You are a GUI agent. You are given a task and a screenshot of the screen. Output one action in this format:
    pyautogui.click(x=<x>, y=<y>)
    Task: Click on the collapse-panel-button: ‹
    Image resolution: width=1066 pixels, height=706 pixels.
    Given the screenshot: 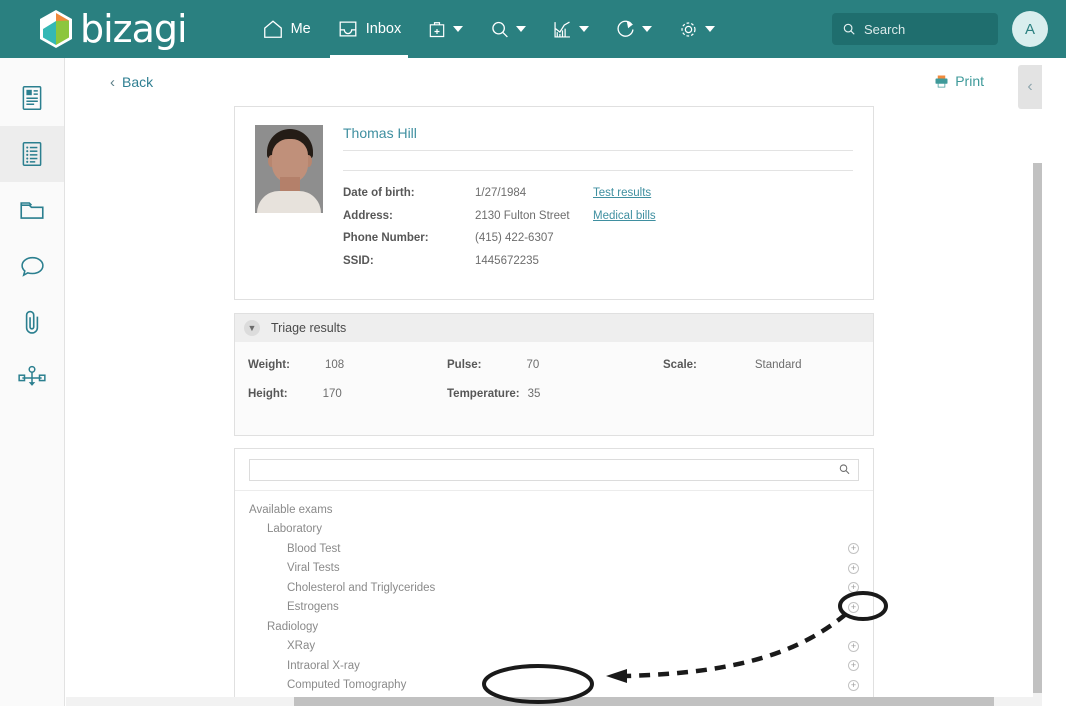 What is the action you would take?
    pyautogui.click(x=1030, y=87)
    